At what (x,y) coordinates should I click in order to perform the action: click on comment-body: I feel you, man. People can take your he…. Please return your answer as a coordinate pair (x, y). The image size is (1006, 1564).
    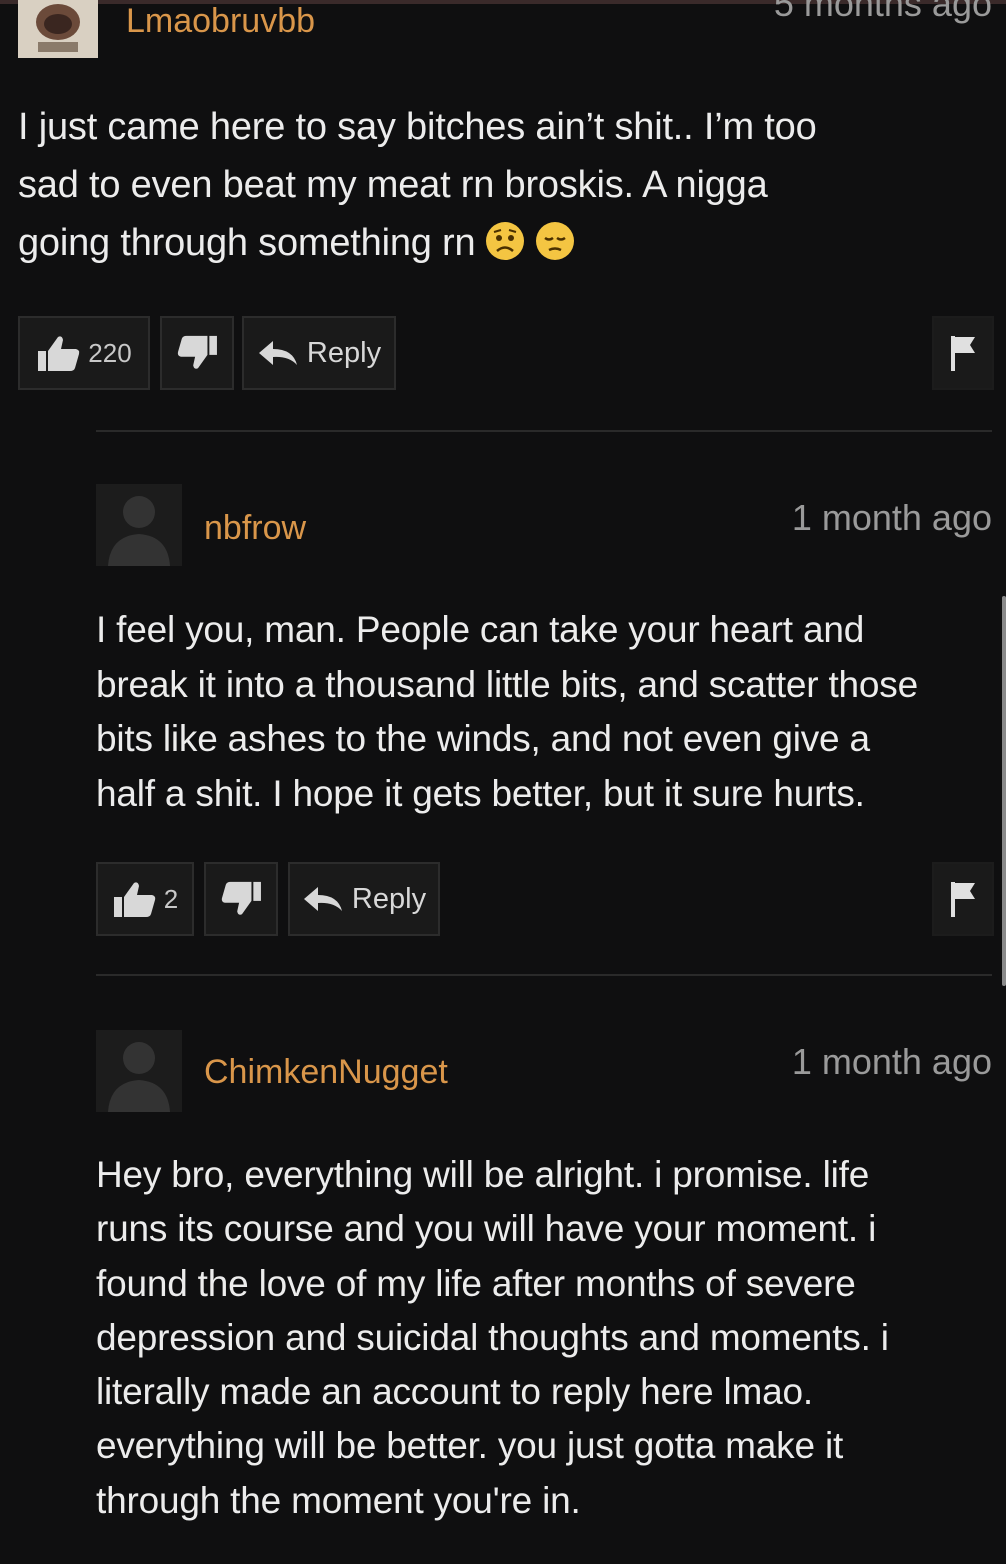
    Looking at the image, I should click on (546, 712).